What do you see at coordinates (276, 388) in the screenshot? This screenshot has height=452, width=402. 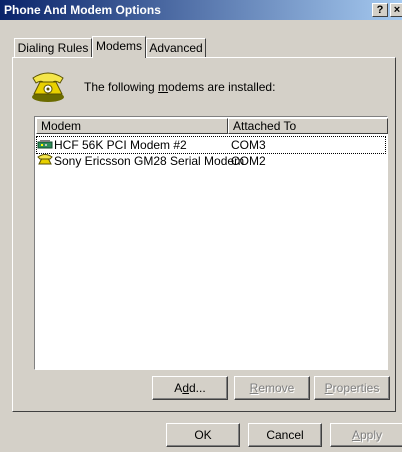 I see `remove-label-post: emove` at bounding box center [276, 388].